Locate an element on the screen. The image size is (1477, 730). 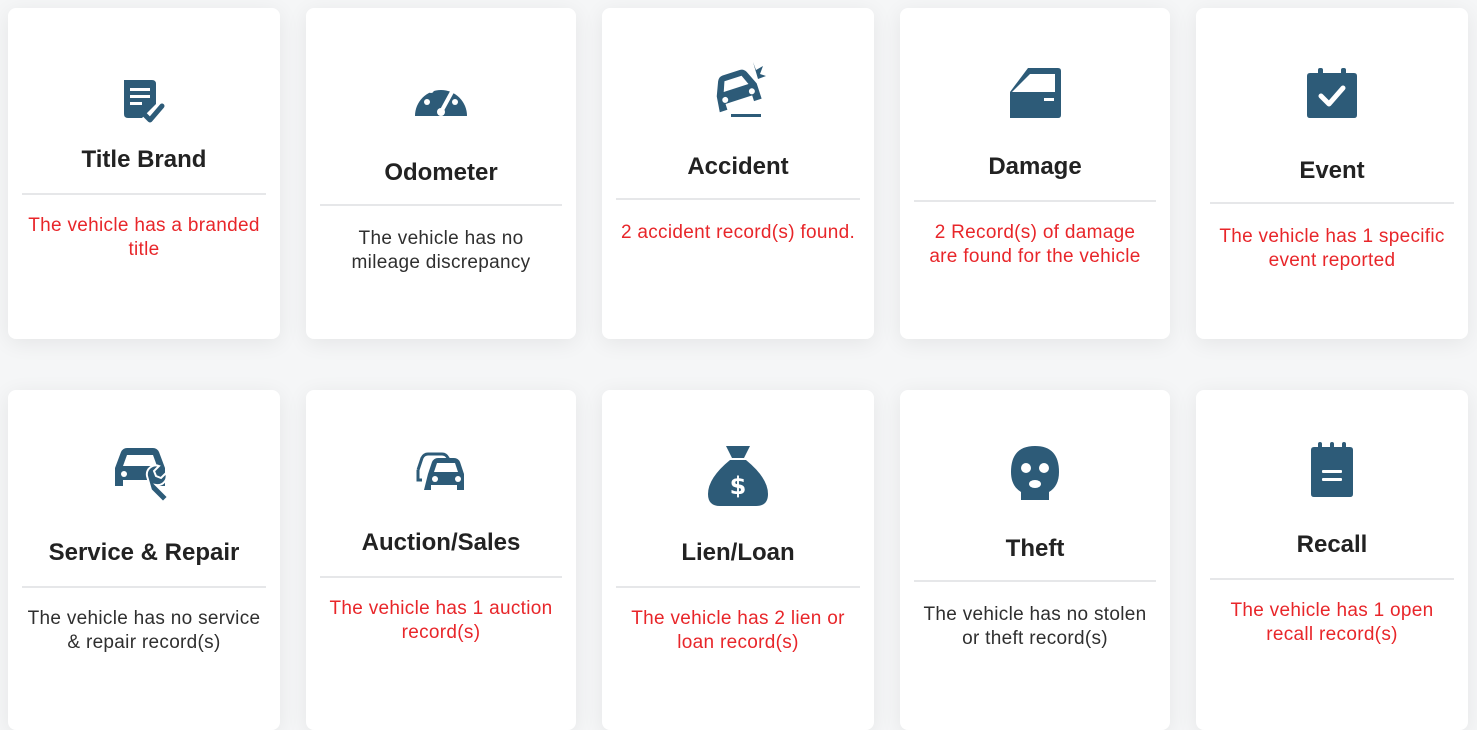
cars-icon is located at coordinates (441, 464).